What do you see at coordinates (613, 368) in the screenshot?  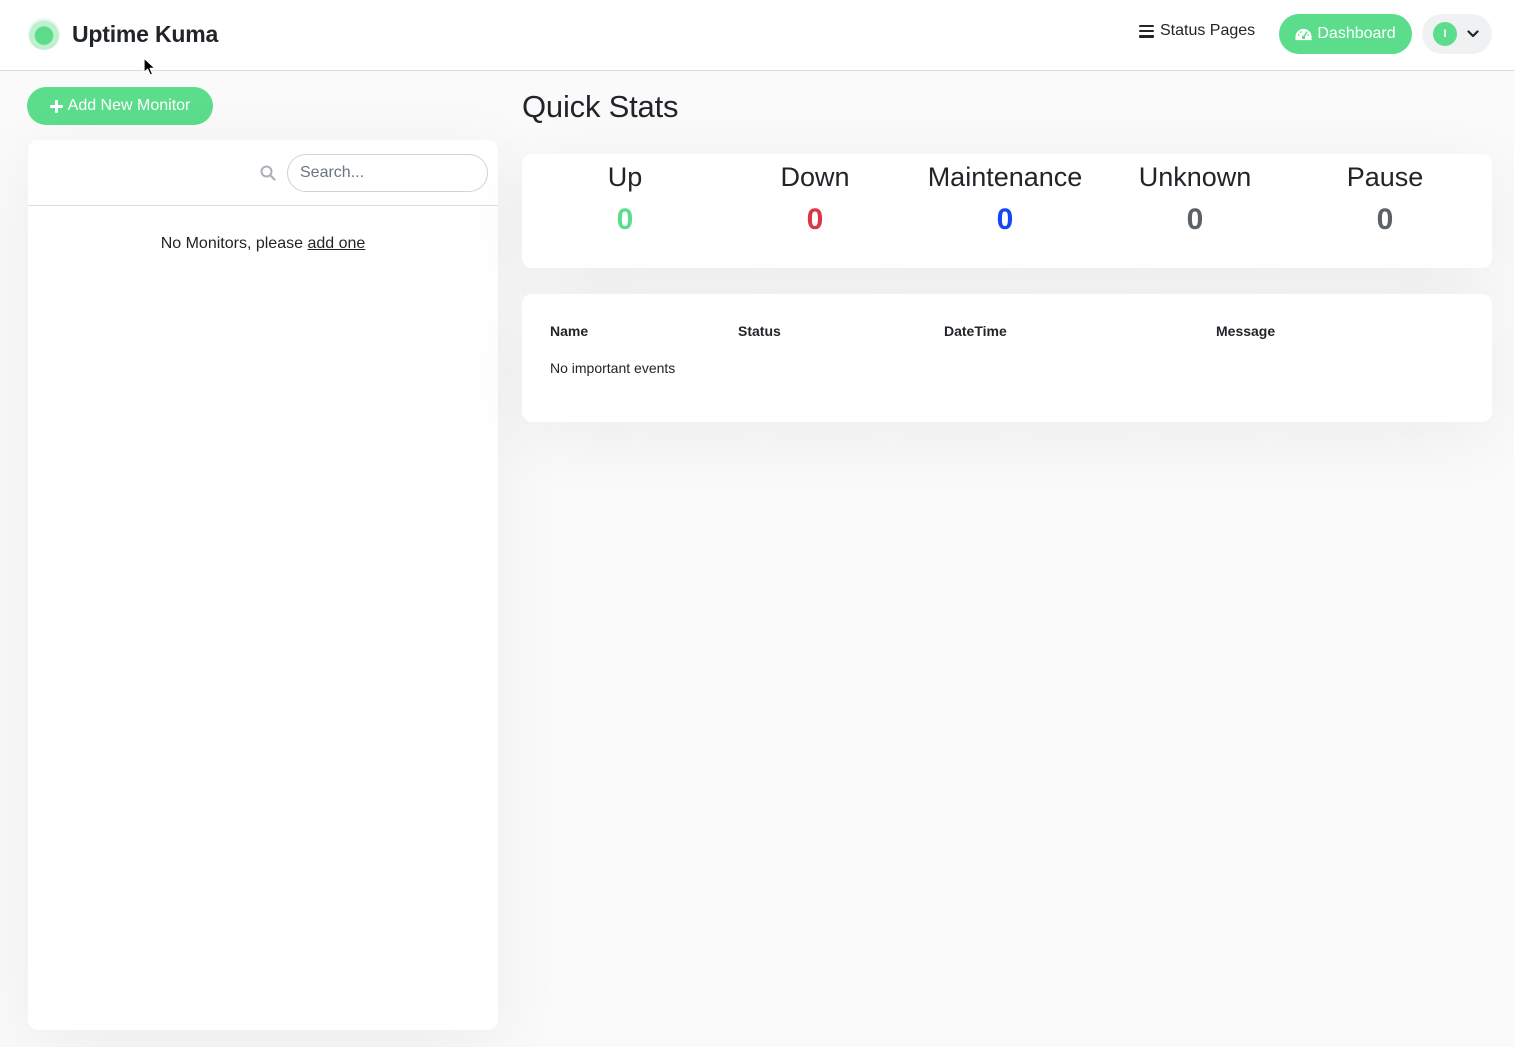 I see `no-events-message: No important events` at bounding box center [613, 368].